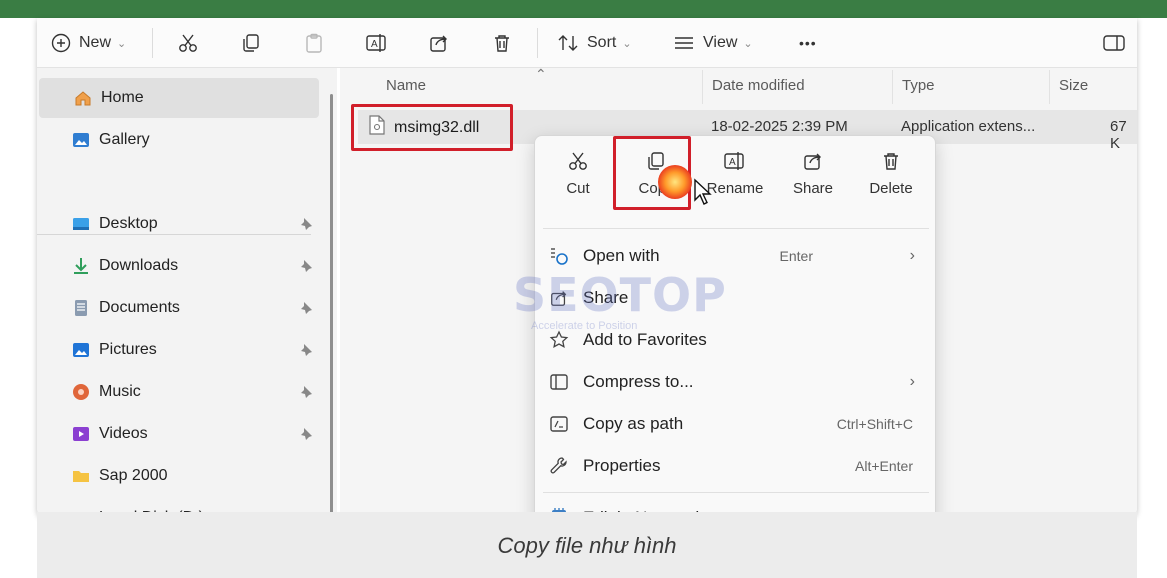  I want to click on sidebar-item-documents: Documents, so click(178, 308).